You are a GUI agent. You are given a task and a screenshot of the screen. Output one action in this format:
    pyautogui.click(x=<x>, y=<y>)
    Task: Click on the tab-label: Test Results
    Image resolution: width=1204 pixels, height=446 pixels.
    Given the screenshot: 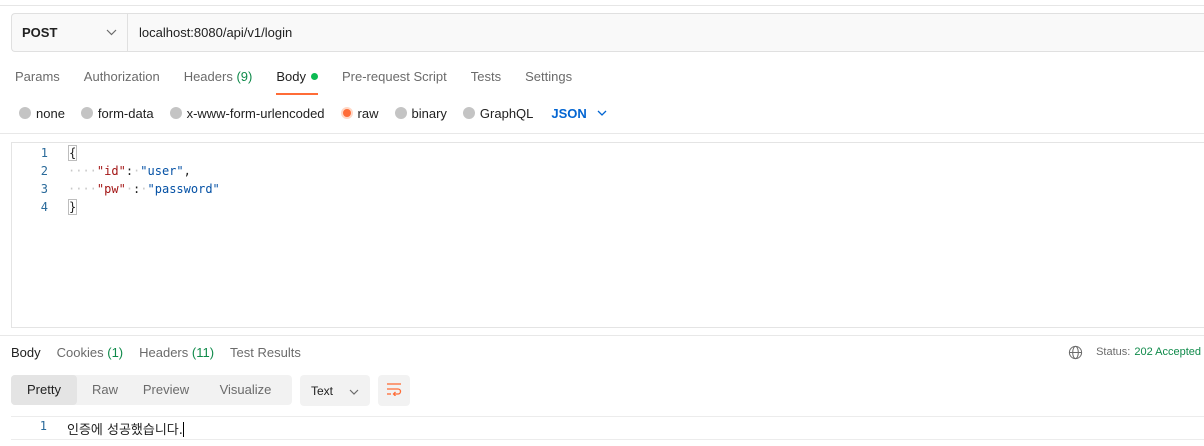 What is the action you would take?
    pyautogui.click(x=265, y=352)
    